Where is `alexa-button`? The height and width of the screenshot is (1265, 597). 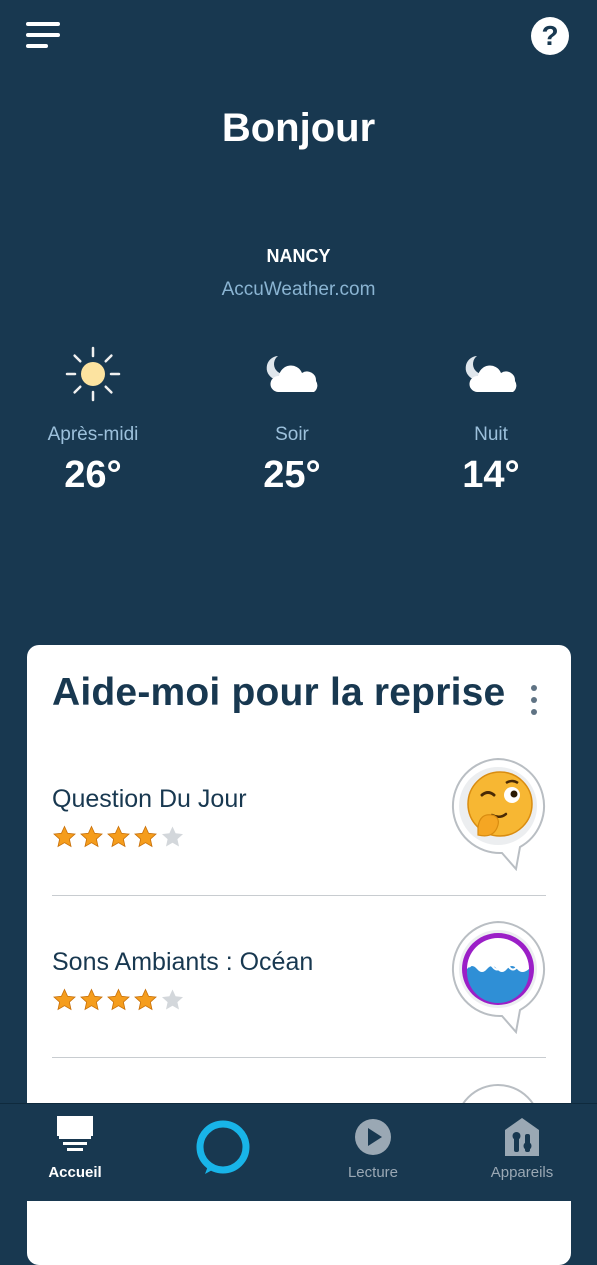 alexa-button is located at coordinates (223, 1152).